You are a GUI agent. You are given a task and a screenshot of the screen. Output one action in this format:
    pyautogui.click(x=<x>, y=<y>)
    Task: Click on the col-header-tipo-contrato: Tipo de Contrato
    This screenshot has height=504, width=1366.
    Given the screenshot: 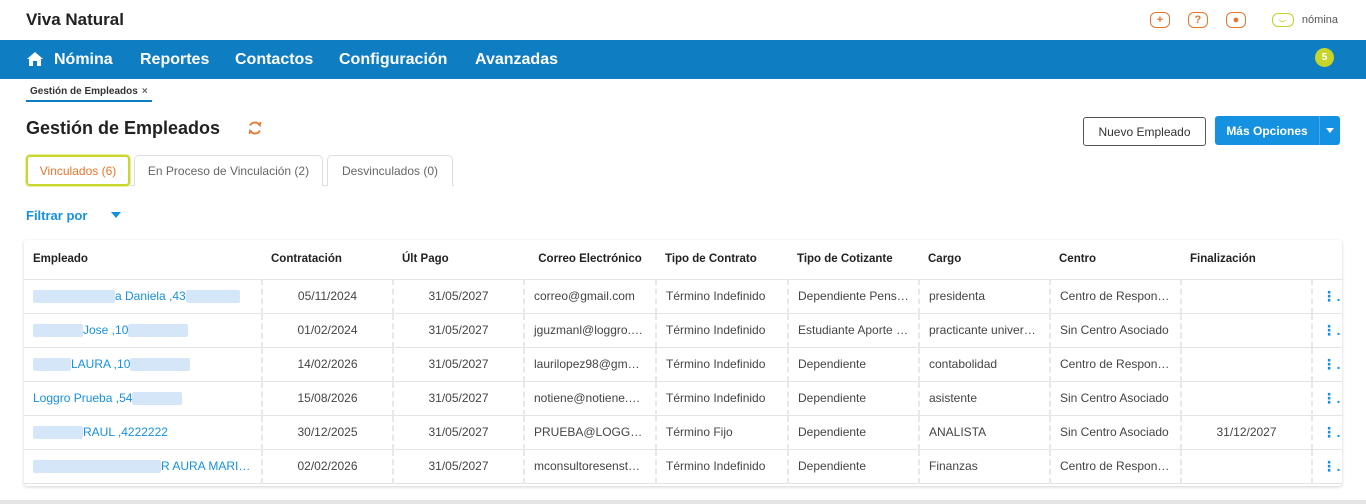 What is the action you would take?
    pyautogui.click(x=722, y=260)
    